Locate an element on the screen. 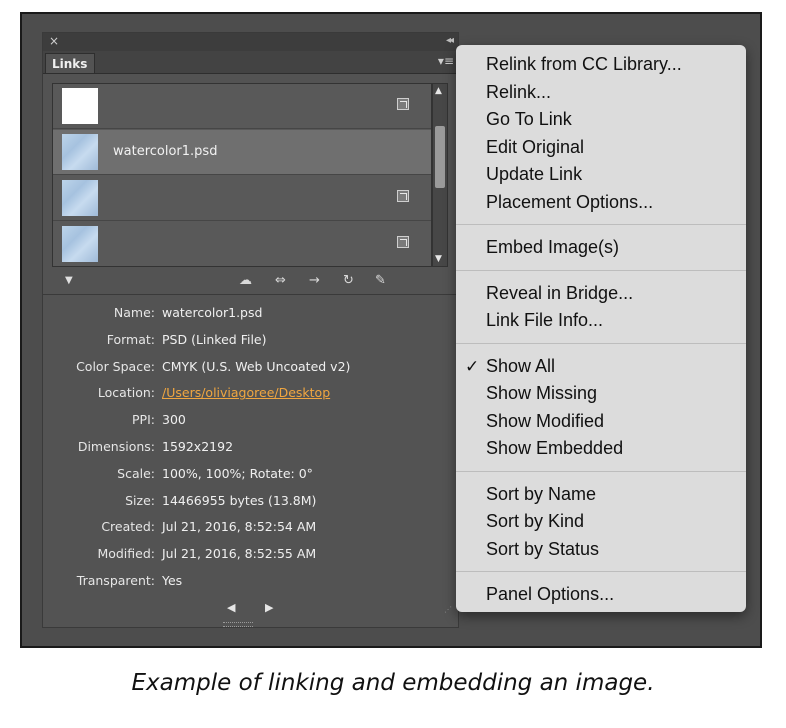 The image size is (786, 728). go-to-link-icon: → is located at coordinates (314, 281).